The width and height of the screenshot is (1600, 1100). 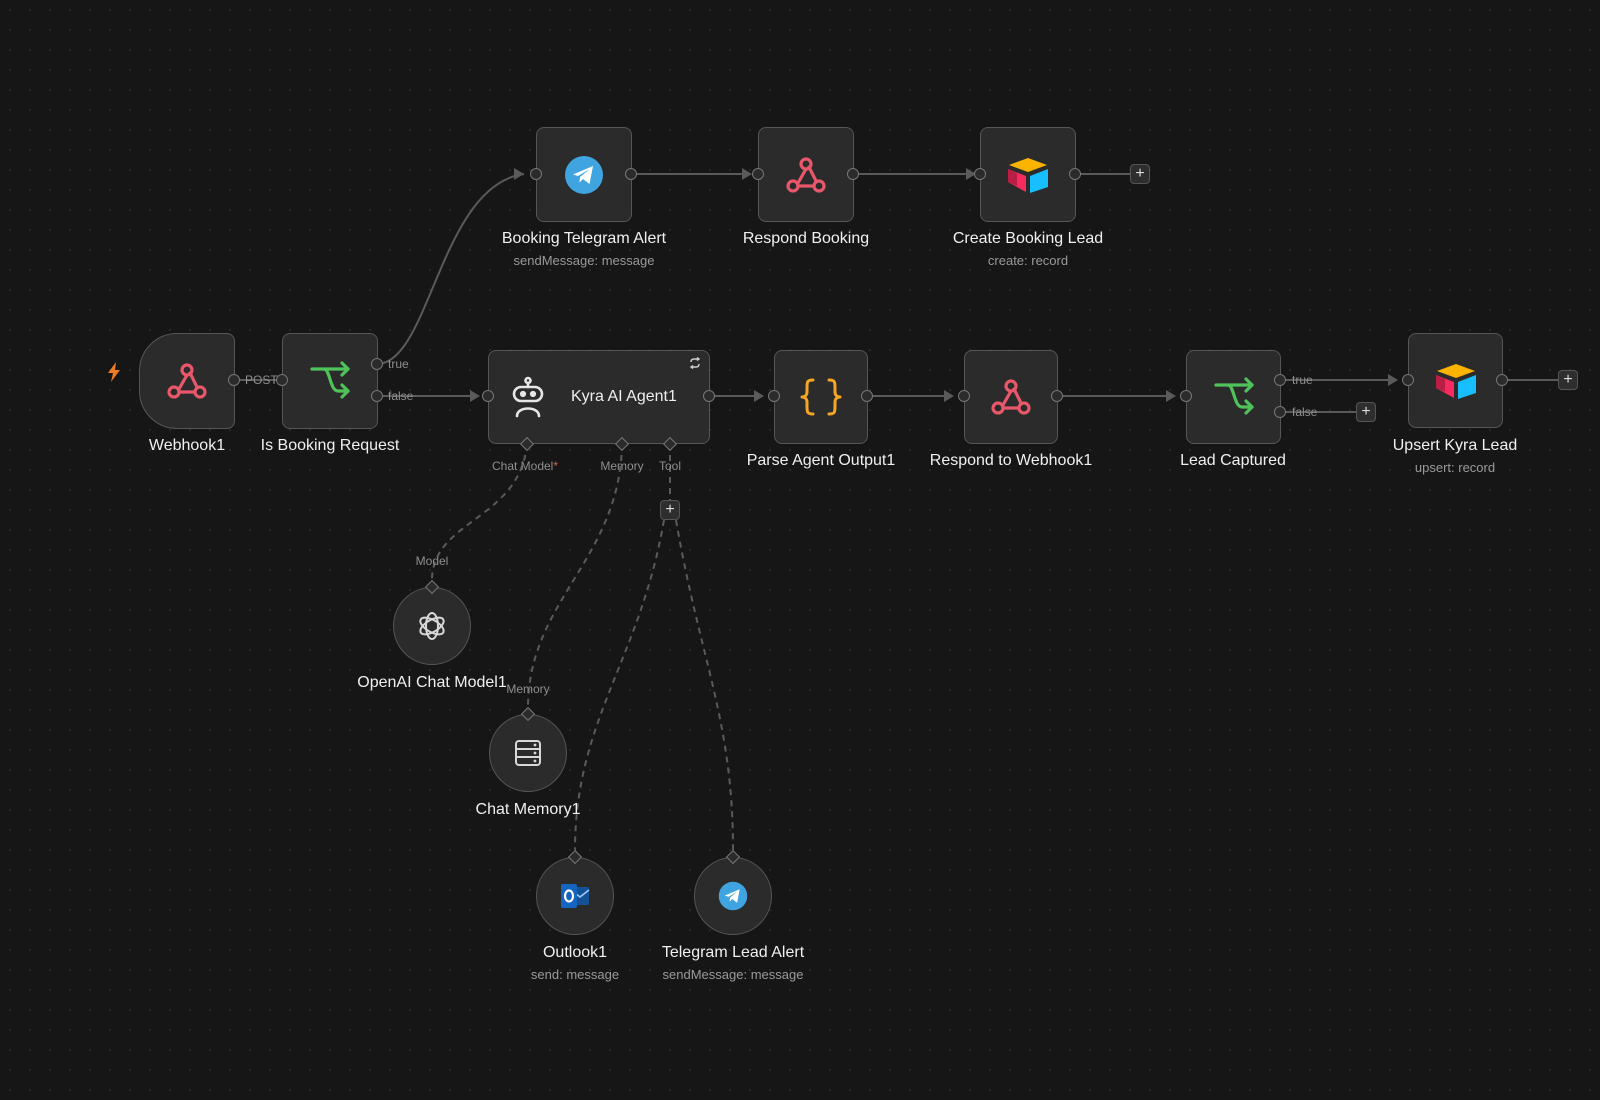 What do you see at coordinates (1280, 412) in the screenshot?
I see `lead-captured-false-handle` at bounding box center [1280, 412].